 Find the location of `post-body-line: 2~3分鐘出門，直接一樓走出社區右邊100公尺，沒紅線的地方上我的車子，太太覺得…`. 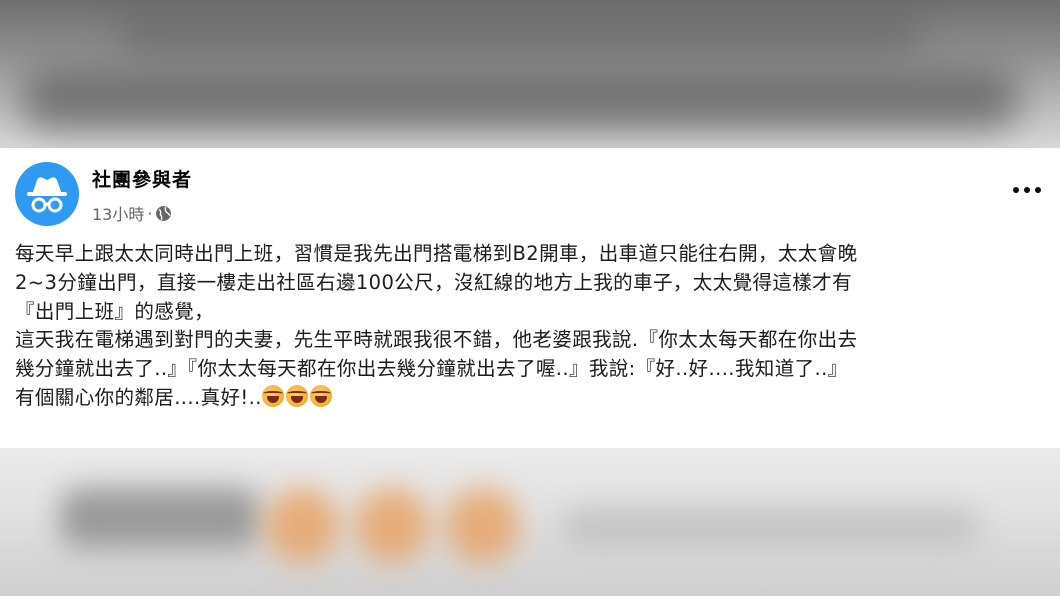

post-body-line: 2~3分鐘出門，直接一樓走出社區右邊100公尺，沒紅線的地方上我的車子，太太覺得… is located at coordinates (433, 282).